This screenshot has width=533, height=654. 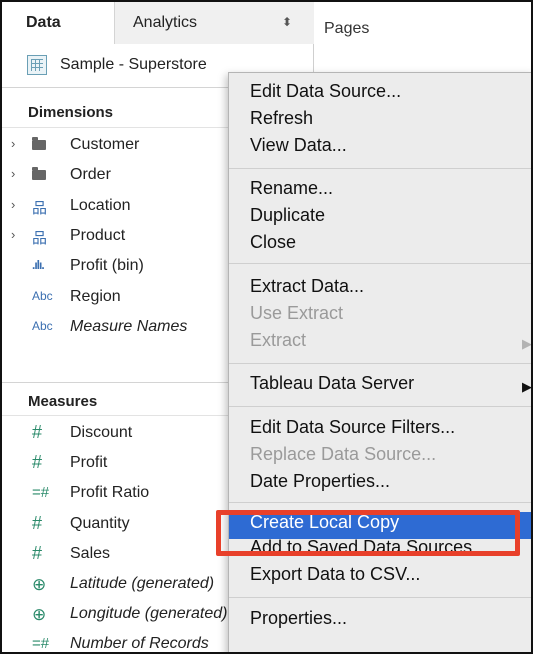 I want to click on field-label: Sales, so click(x=90, y=553).